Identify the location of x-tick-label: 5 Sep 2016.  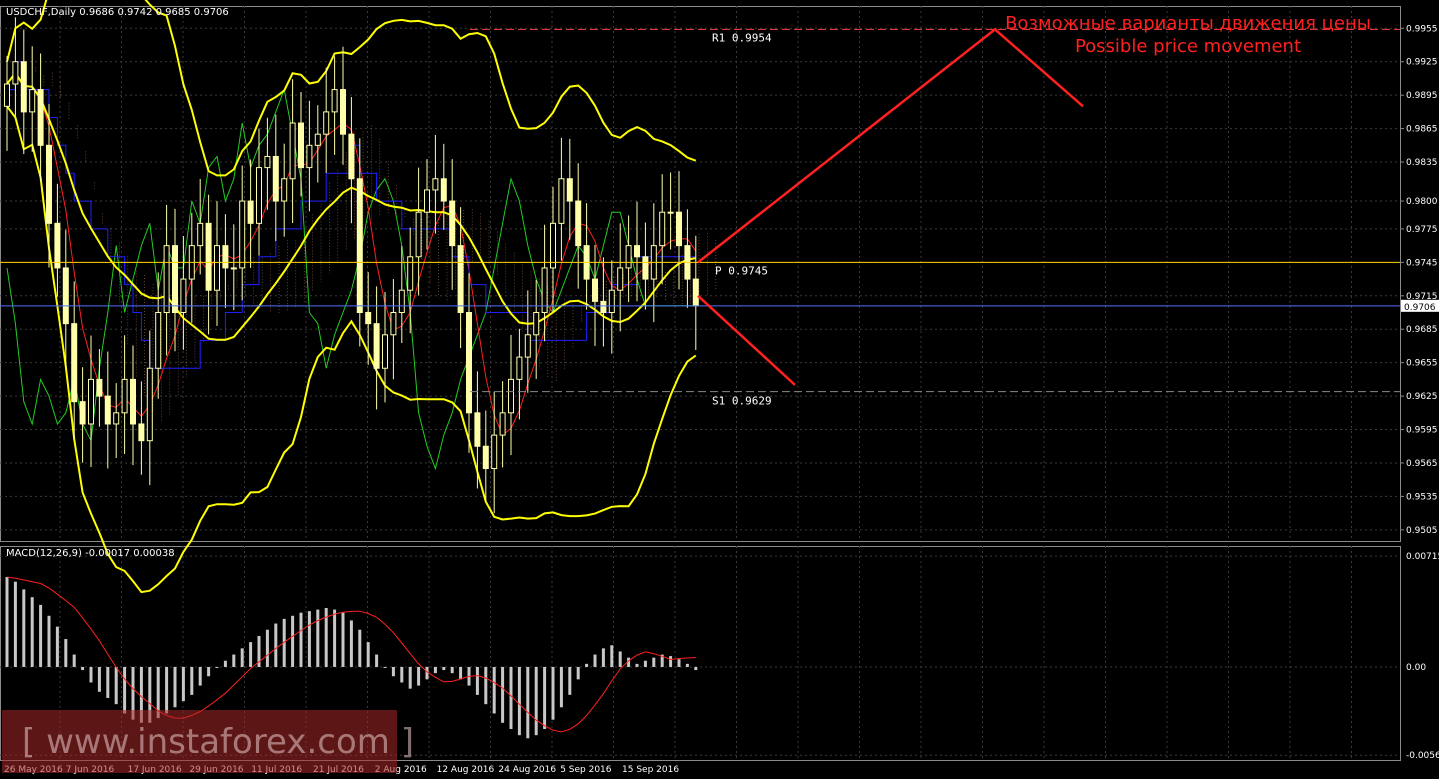
(586, 770).